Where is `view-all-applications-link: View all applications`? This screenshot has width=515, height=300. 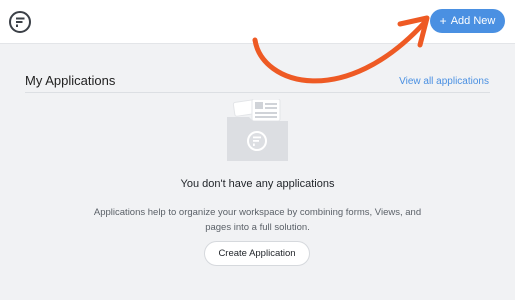
view-all-applications-link: View all applications is located at coordinates (444, 81).